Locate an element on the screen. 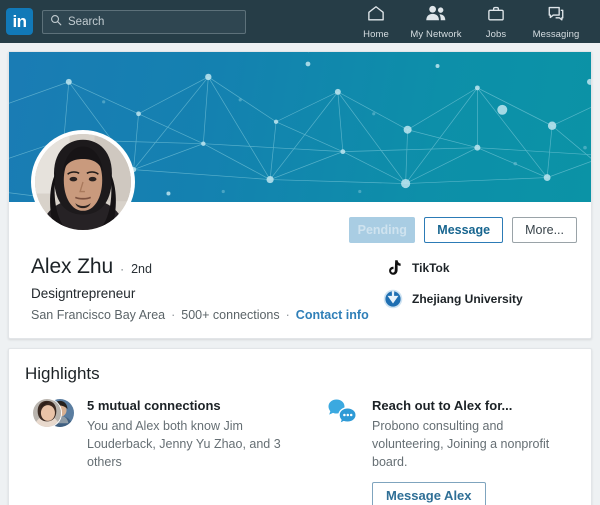  nav-items: Home My Network Jobs Messaging is located at coordinates (468, 22).